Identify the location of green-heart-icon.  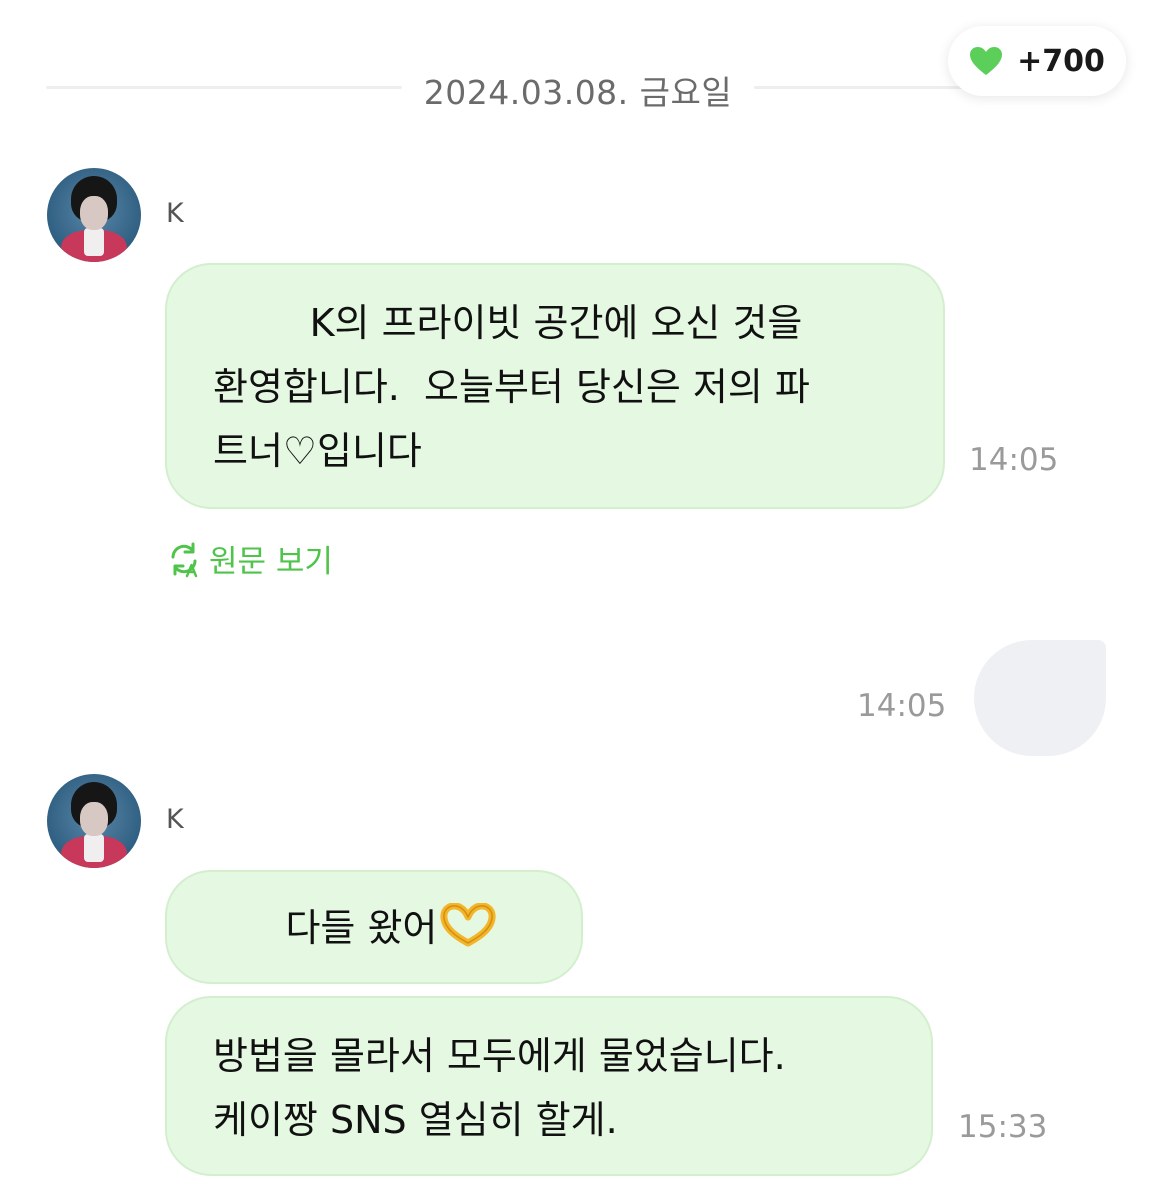
(986, 61).